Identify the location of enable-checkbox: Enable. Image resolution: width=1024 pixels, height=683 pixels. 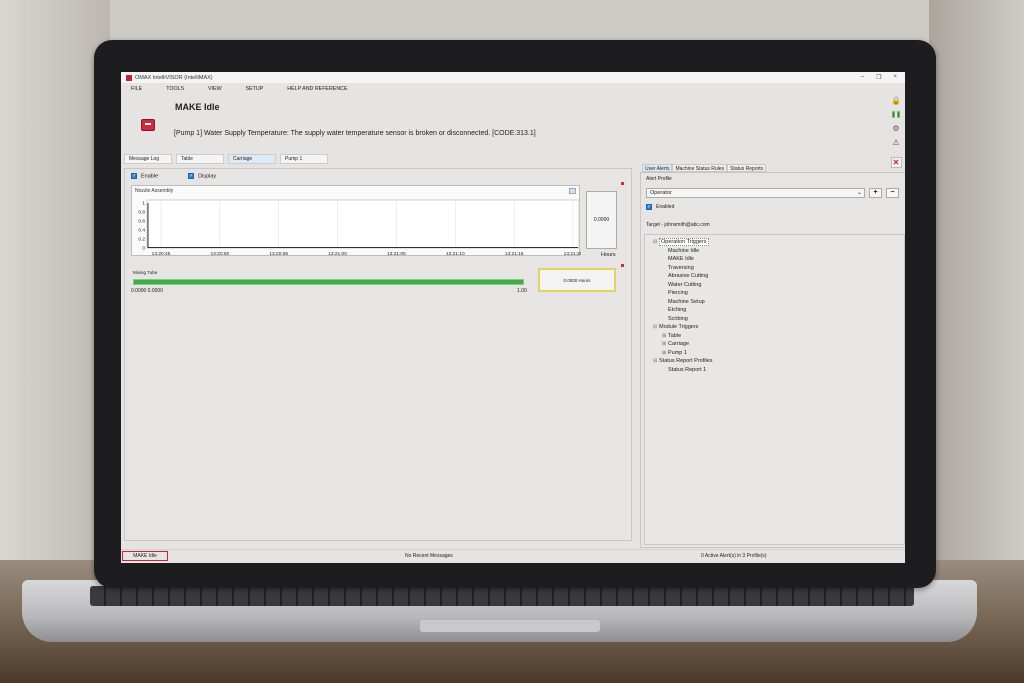
(144, 176).